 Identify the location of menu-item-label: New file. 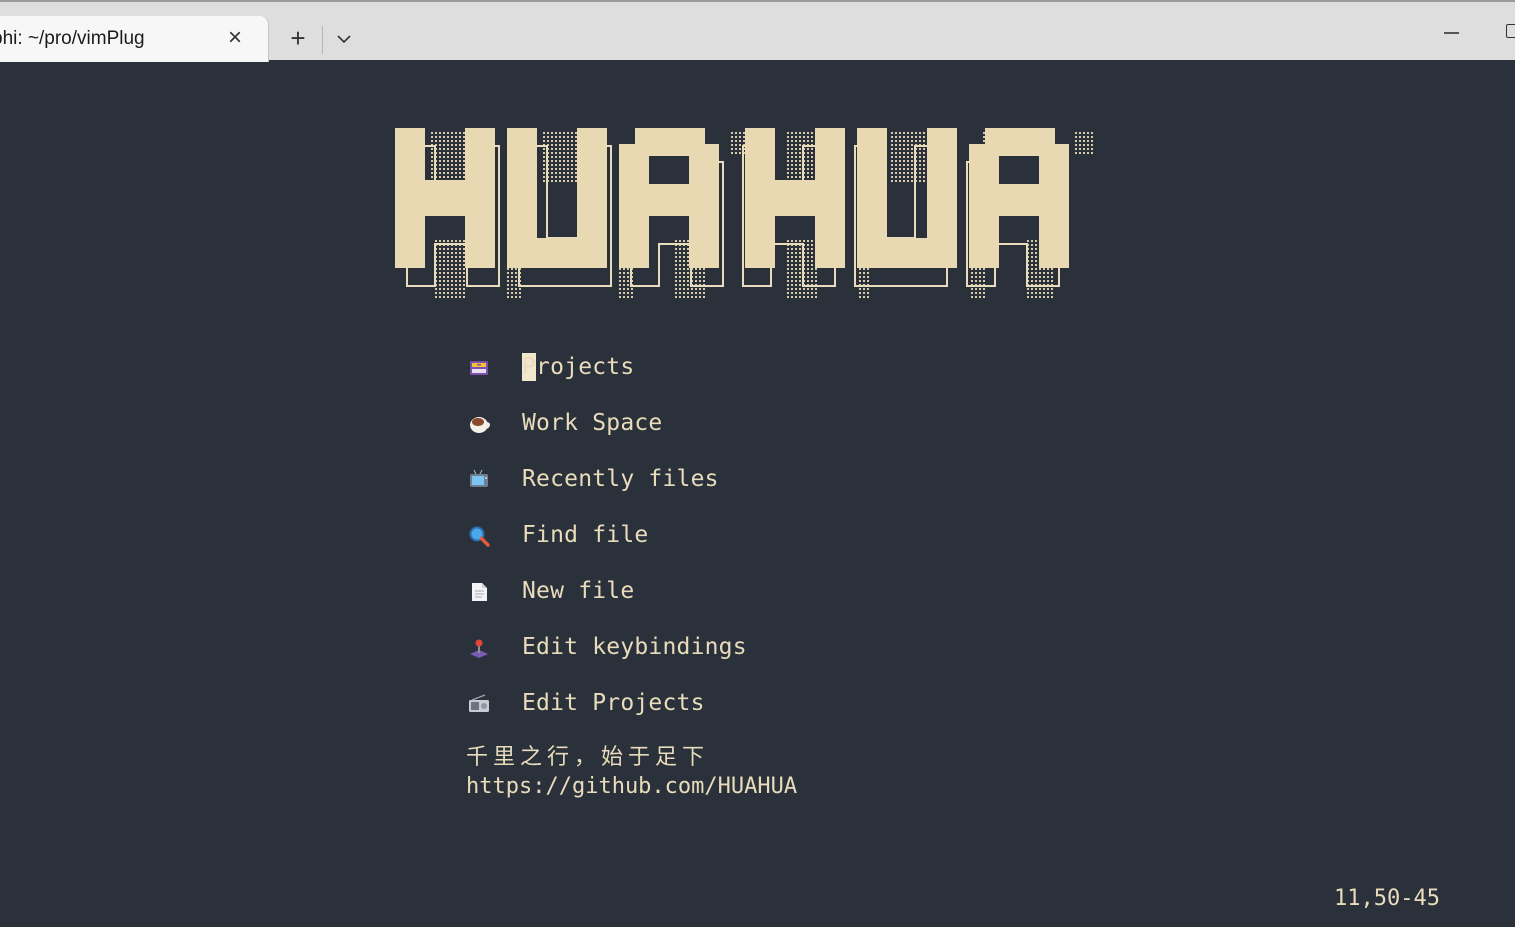
(578, 591).